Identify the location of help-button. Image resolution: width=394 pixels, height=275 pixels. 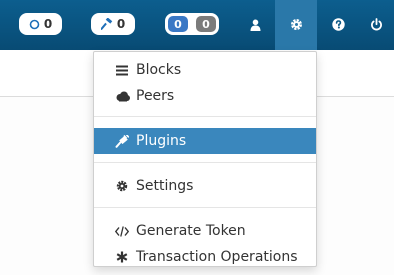
(338, 25).